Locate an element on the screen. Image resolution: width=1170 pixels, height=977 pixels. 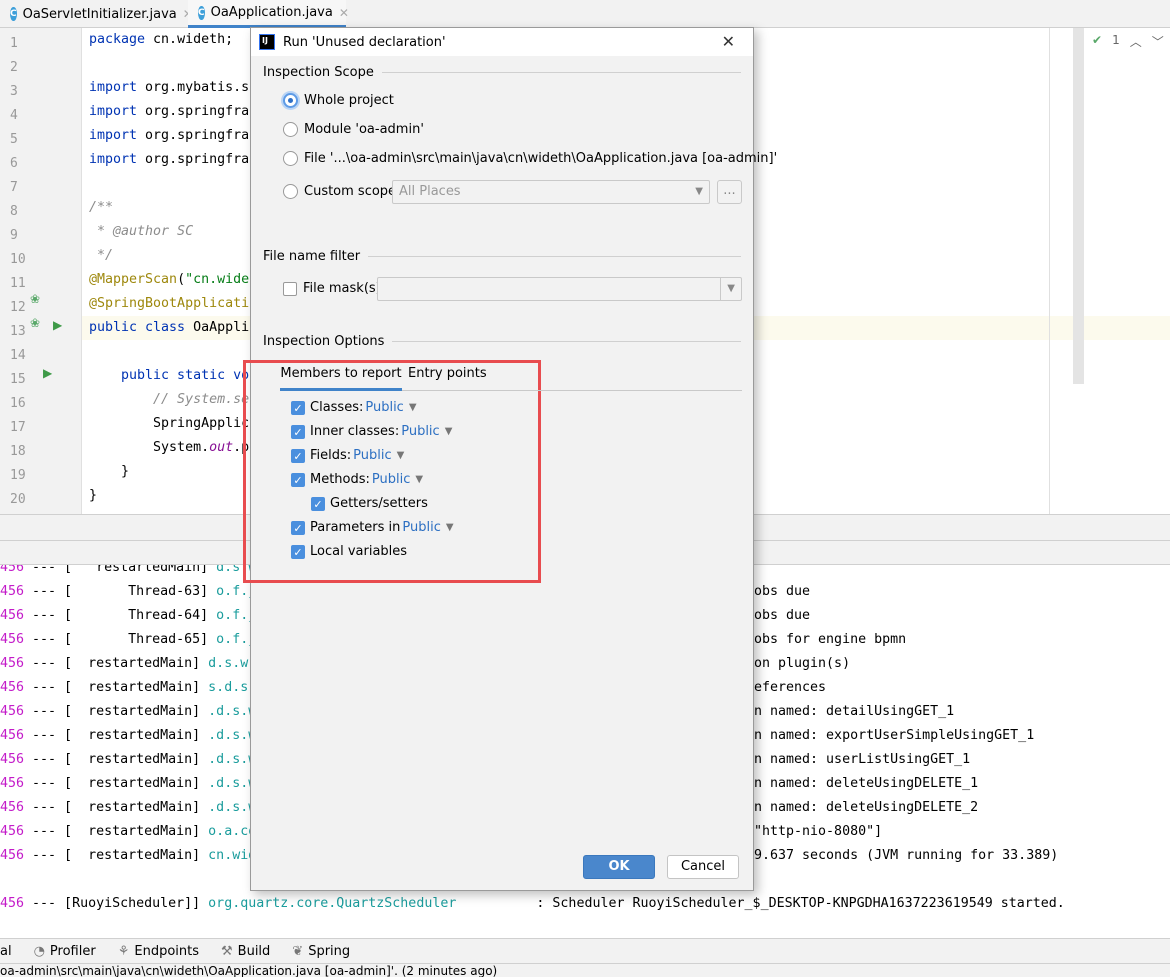
console-message: references is located at coordinates (786, 687).